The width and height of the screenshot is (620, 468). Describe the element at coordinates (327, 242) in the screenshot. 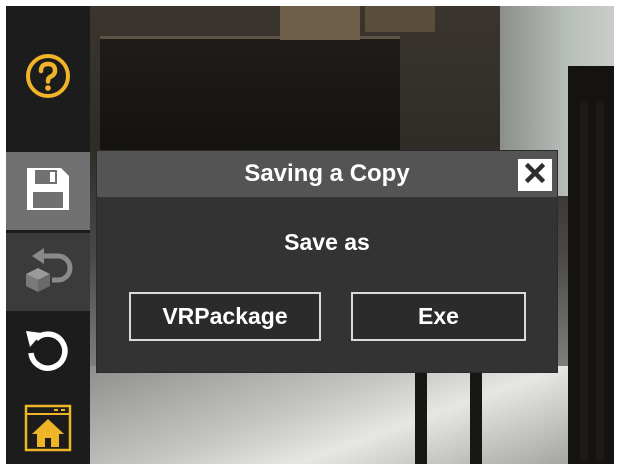

I see `save-as-label: Save as` at that location.